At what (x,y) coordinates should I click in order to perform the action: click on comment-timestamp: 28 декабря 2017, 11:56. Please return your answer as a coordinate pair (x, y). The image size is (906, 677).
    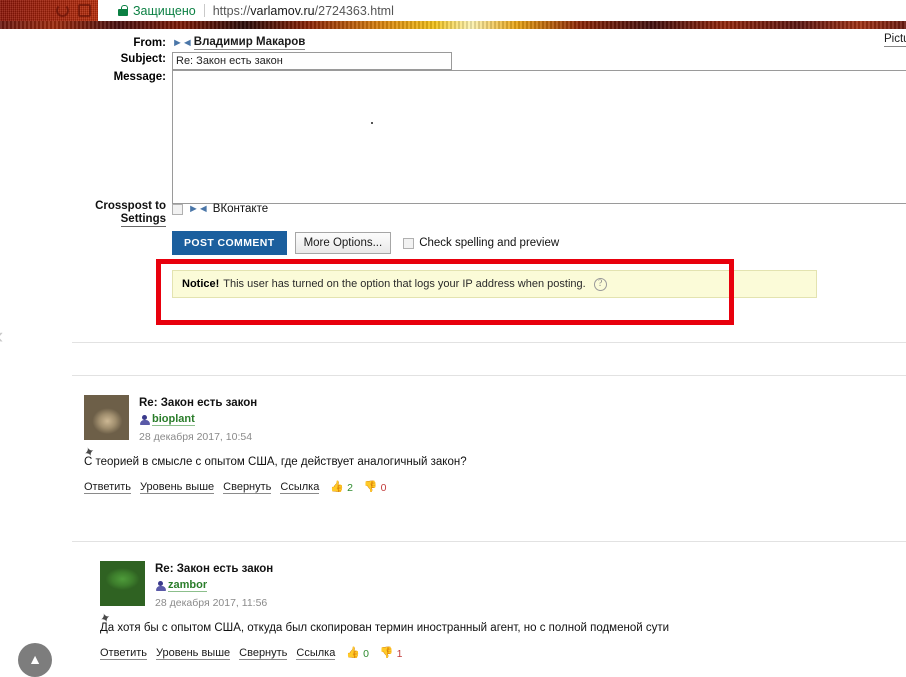
    Looking at the image, I should click on (211, 603).